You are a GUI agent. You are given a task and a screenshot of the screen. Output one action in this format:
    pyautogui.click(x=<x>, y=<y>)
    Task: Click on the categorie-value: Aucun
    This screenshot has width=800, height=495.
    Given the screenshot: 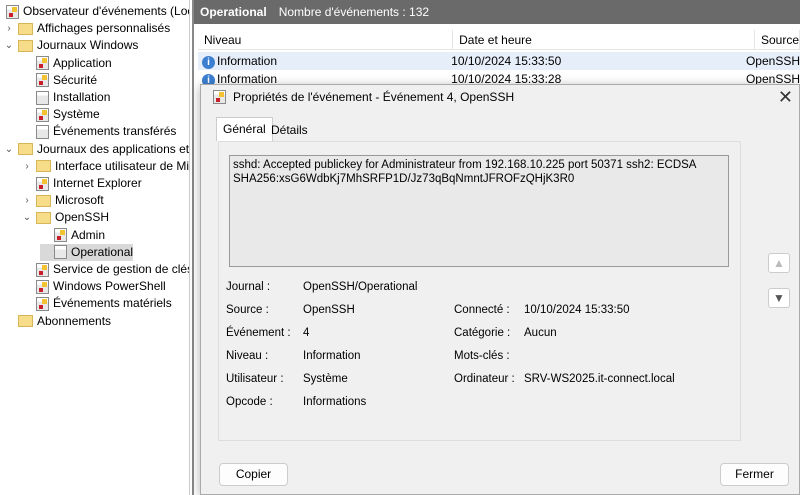 What is the action you would take?
    pyautogui.click(x=540, y=333)
    